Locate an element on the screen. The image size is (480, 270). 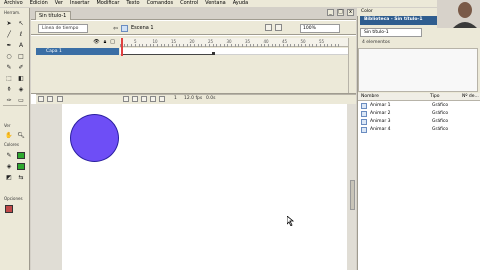
maximize-button: □ is located at coordinates (340, 12).